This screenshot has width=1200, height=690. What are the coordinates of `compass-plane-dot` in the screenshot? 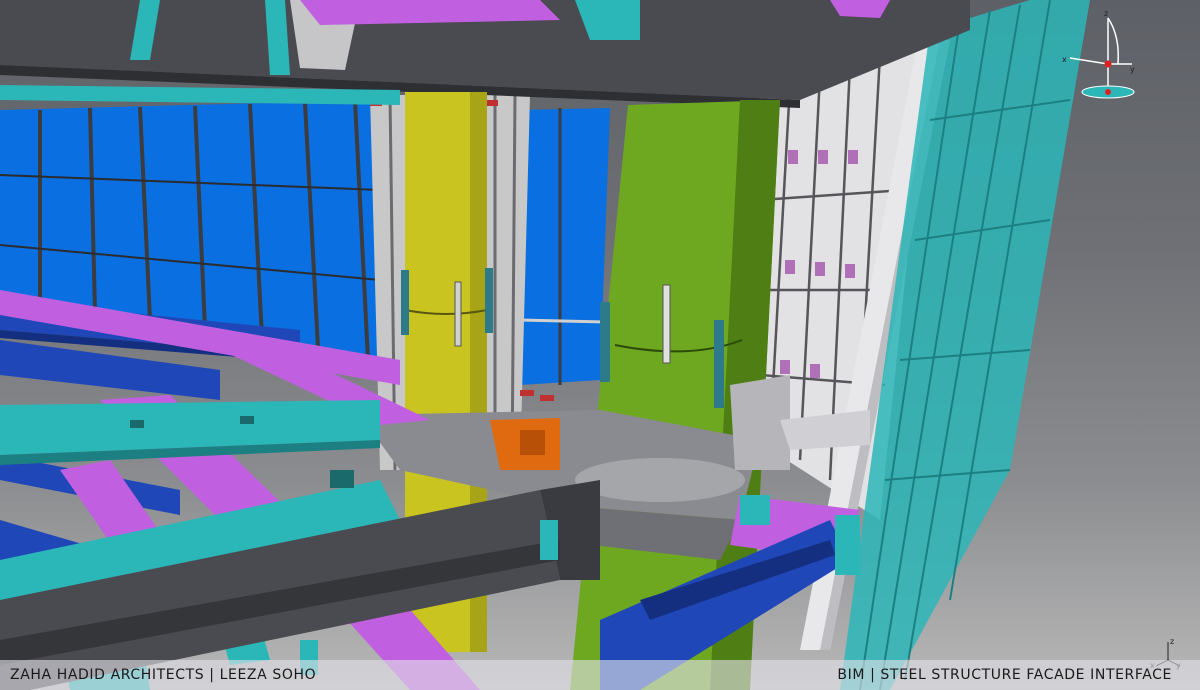 It's located at (1108, 92).